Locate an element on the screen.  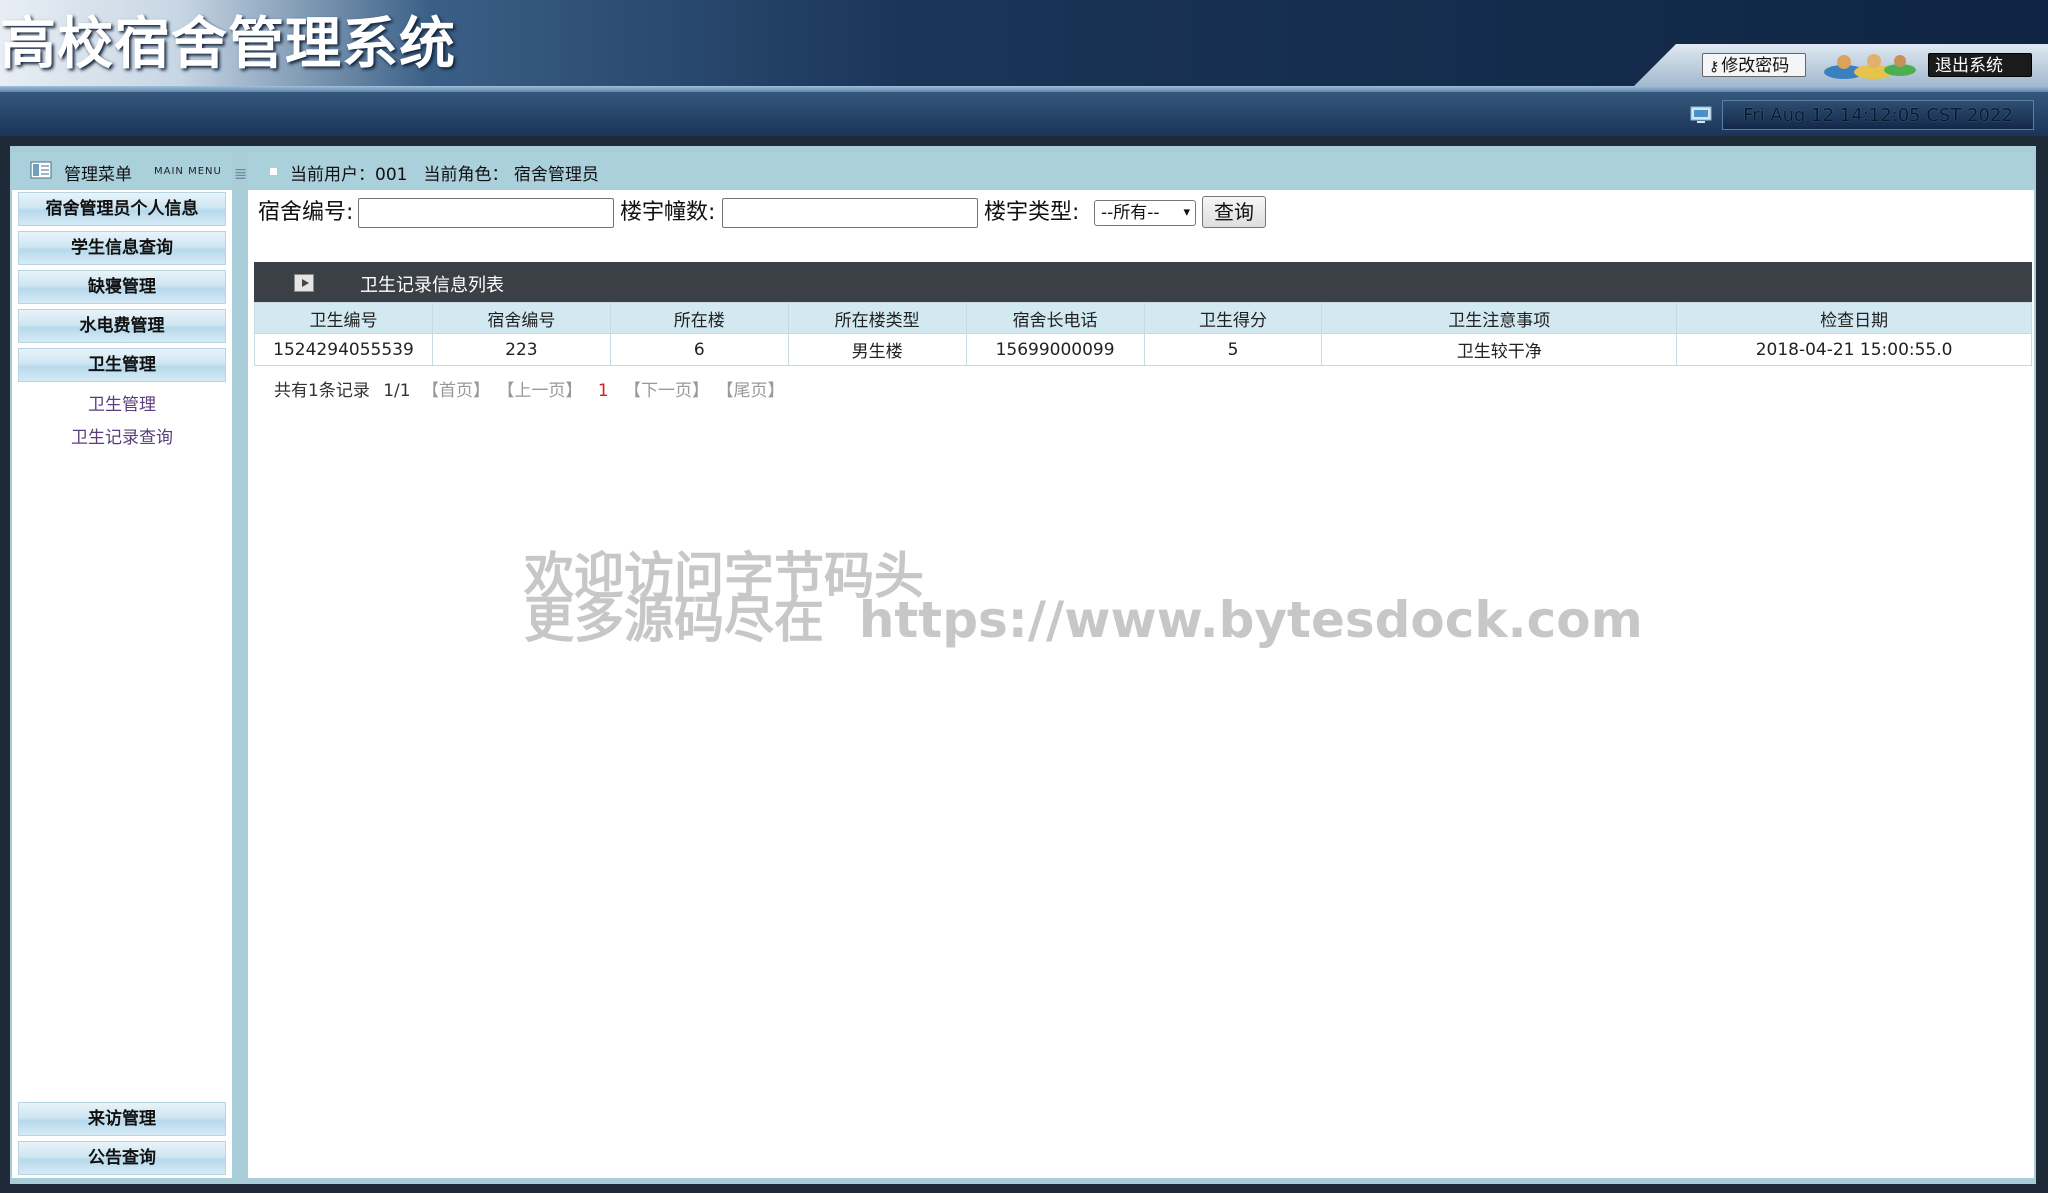
building-type-select: --所有-- ▾ is located at coordinates (1145, 213).